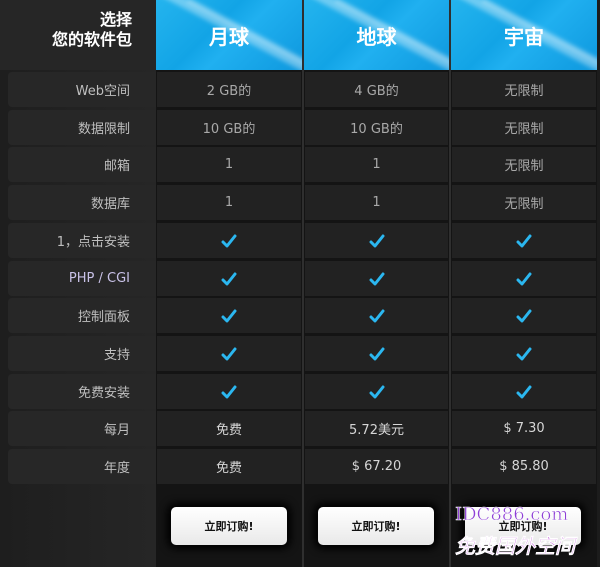 Image resolution: width=600 pixels, height=567 pixels. What do you see at coordinates (82, 466) in the screenshot?
I see `feature-label: 年度` at bounding box center [82, 466].